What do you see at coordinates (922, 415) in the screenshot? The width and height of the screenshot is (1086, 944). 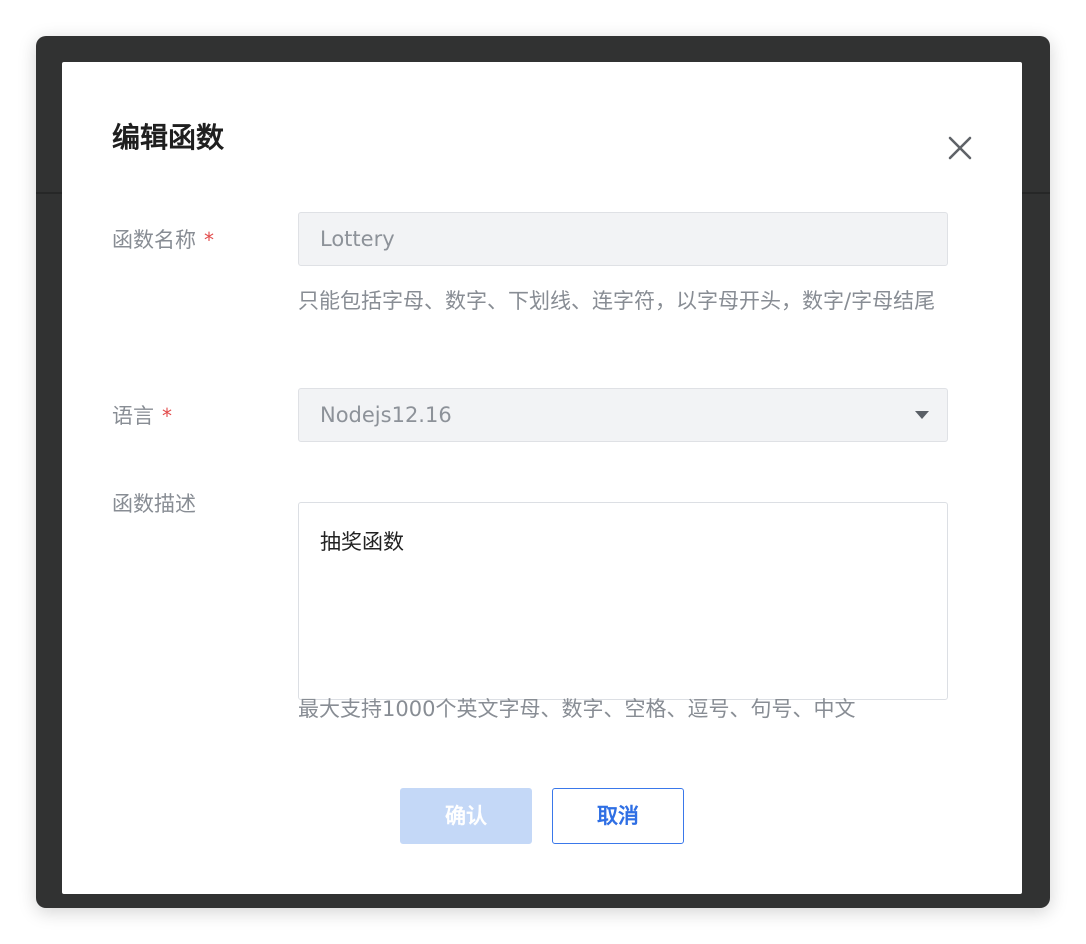 I see `caret-down-icon` at bounding box center [922, 415].